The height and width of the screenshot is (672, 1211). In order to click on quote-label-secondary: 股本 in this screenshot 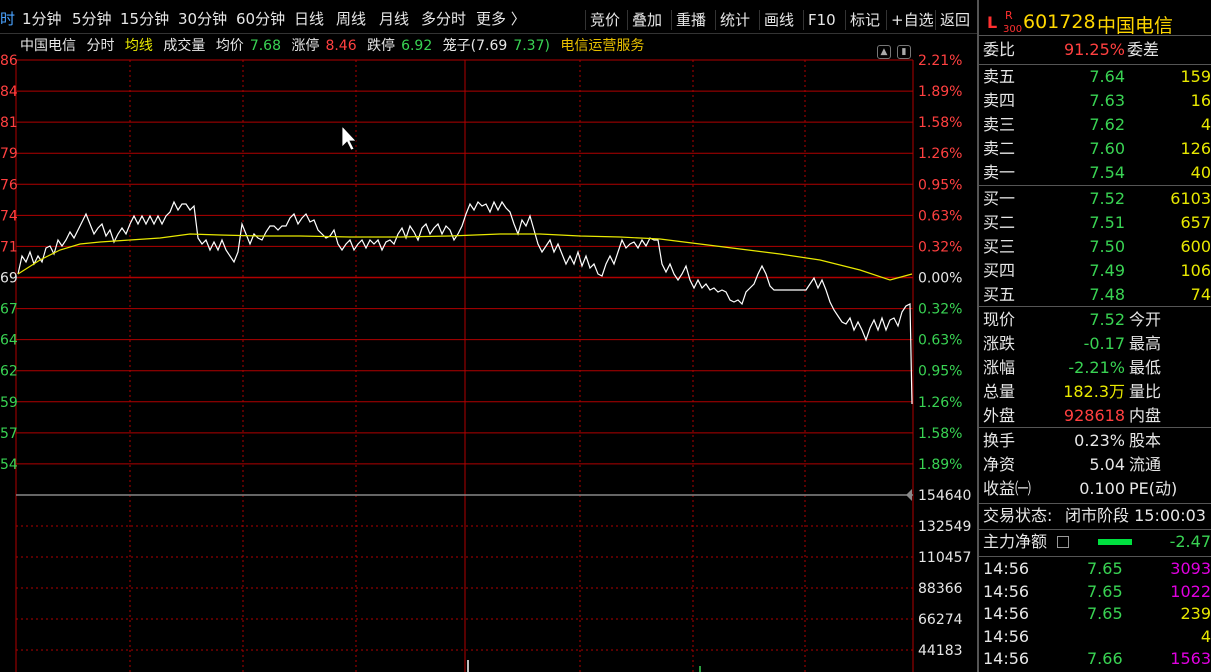, I will do `click(1145, 440)`.